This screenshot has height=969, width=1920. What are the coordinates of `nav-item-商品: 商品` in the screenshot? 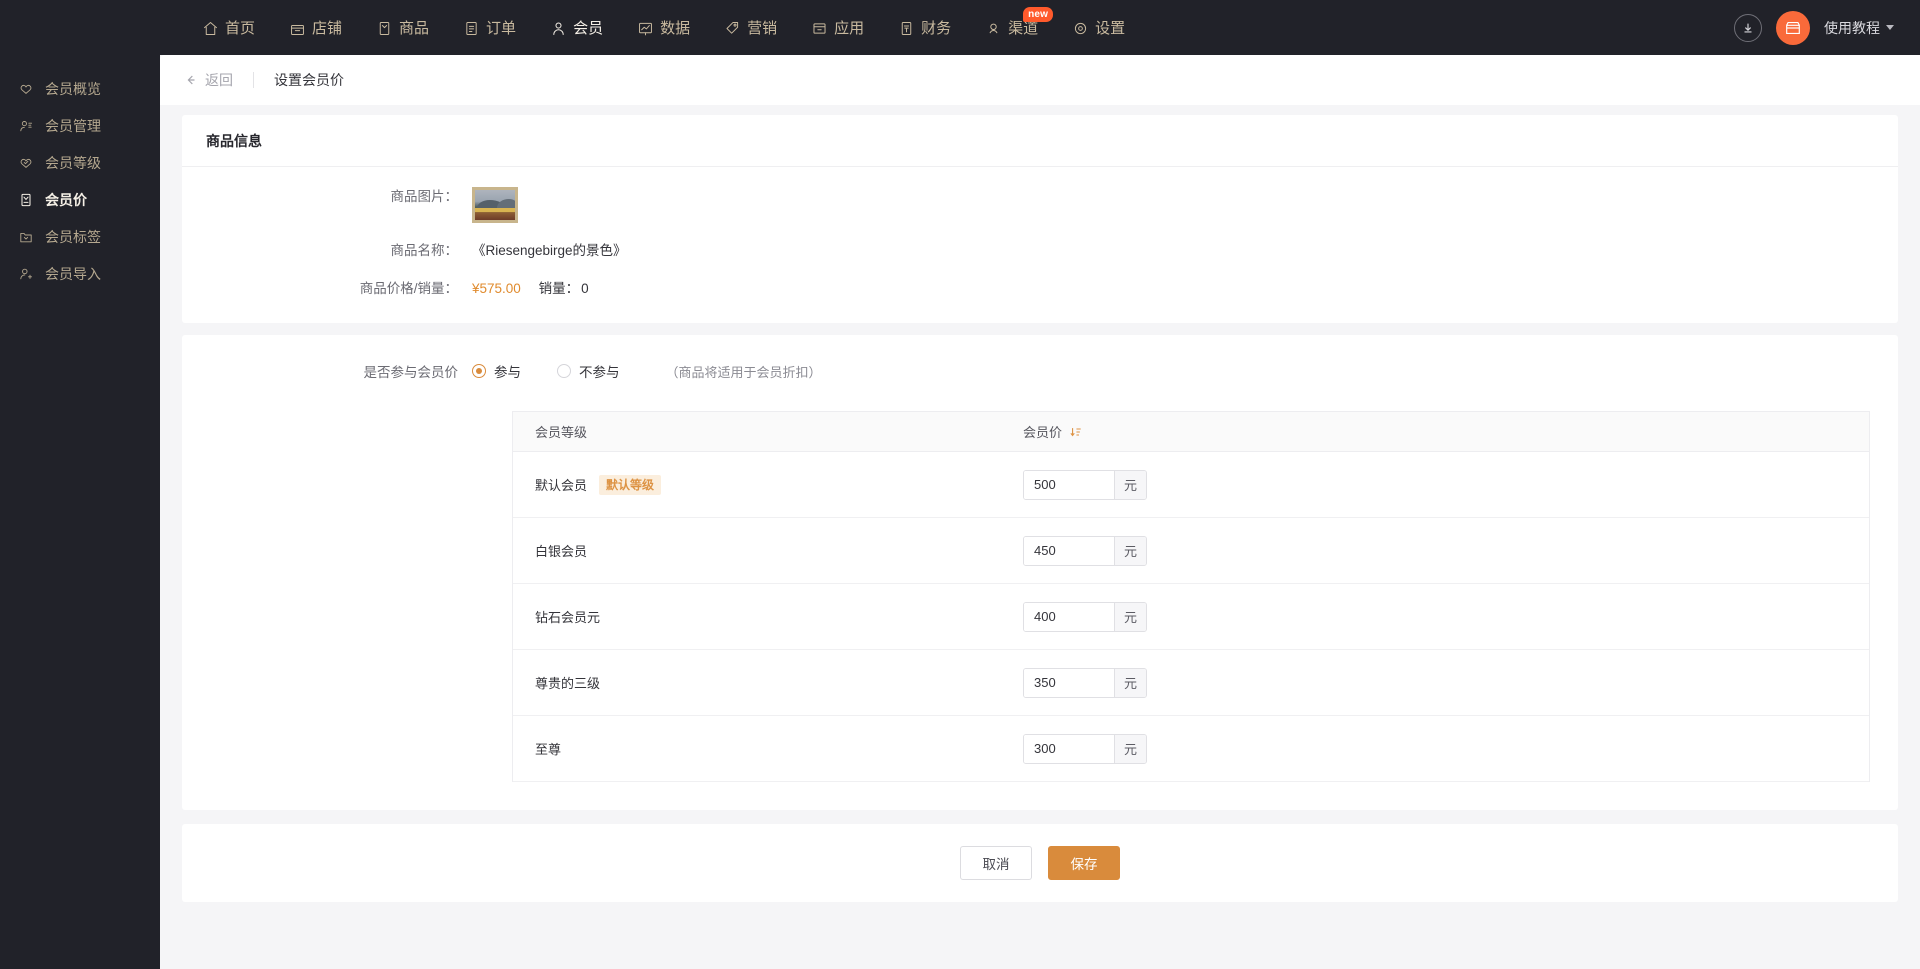 It's located at (402, 27).